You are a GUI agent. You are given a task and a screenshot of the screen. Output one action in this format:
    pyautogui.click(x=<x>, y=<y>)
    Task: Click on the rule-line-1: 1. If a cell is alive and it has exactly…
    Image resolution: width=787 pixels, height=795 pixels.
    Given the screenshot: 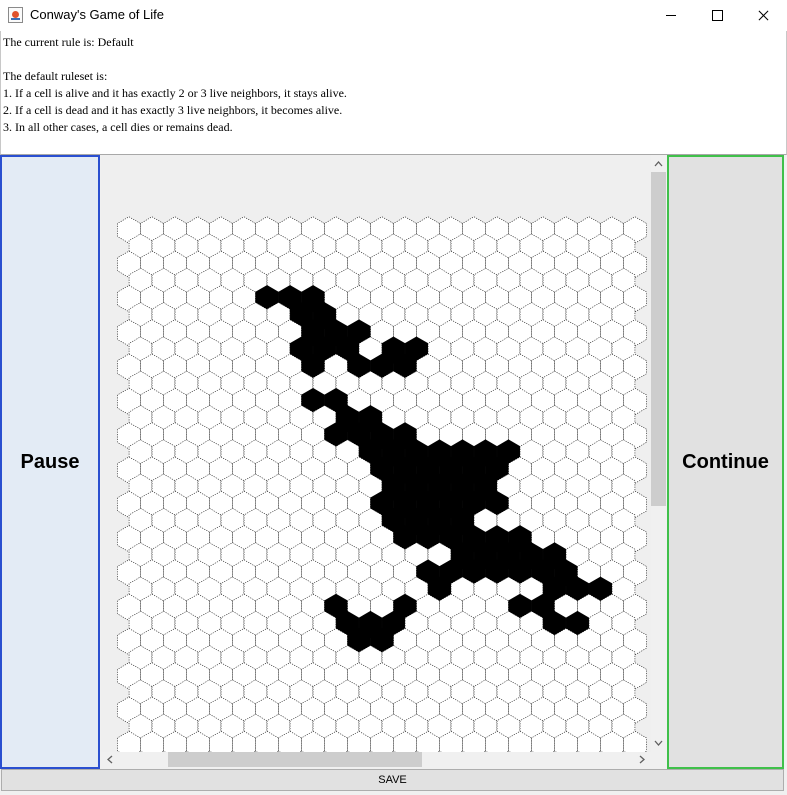 What is the action you would take?
    pyautogui.click(x=175, y=93)
    